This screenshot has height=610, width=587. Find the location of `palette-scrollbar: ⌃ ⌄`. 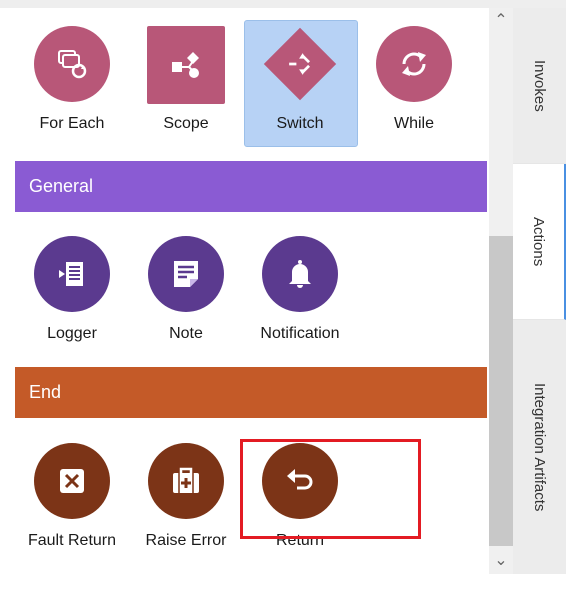

palette-scrollbar: ⌃ ⌄ is located at coordinates (501, 291).